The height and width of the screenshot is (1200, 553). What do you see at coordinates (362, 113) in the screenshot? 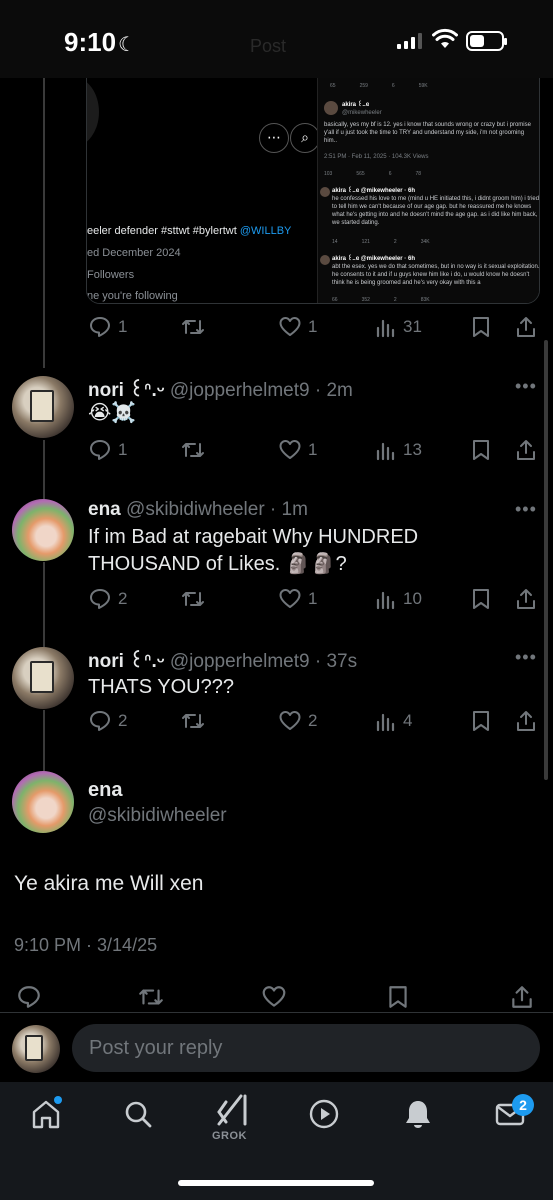
I see `media-header-handle: @mikewheeler` at bounding box center [362, 113].